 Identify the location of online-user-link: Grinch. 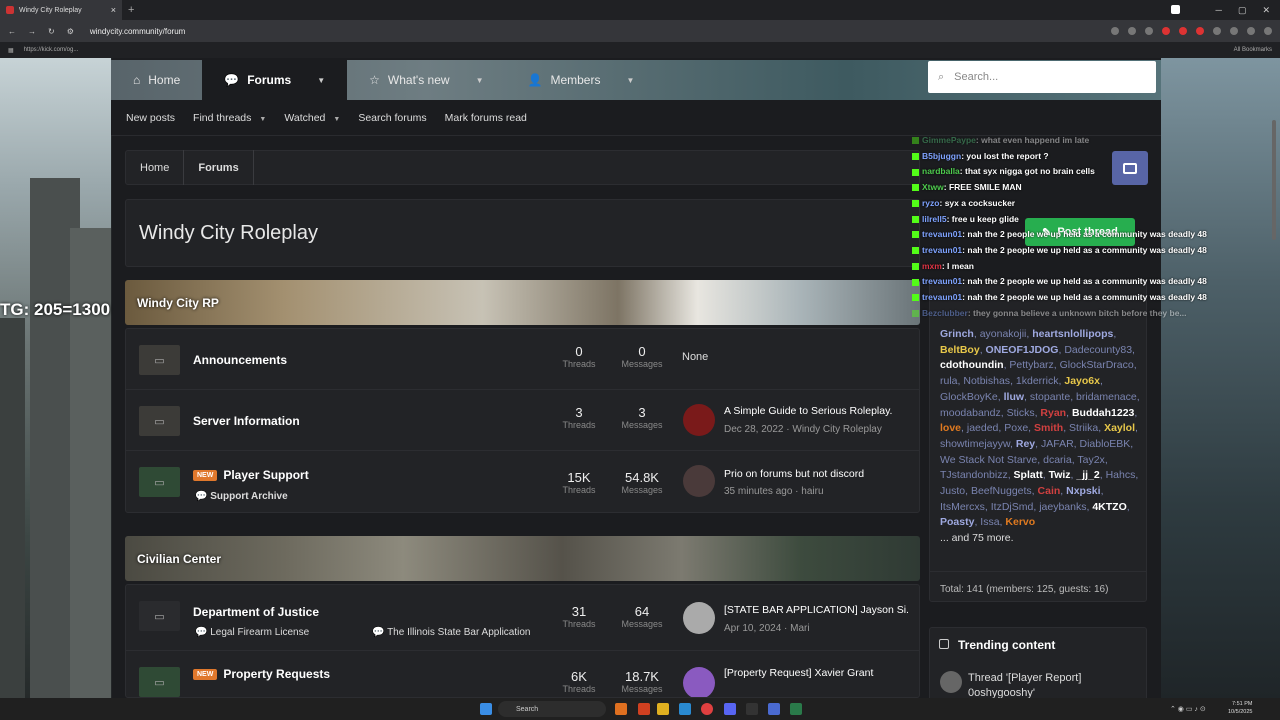
(957, 334).